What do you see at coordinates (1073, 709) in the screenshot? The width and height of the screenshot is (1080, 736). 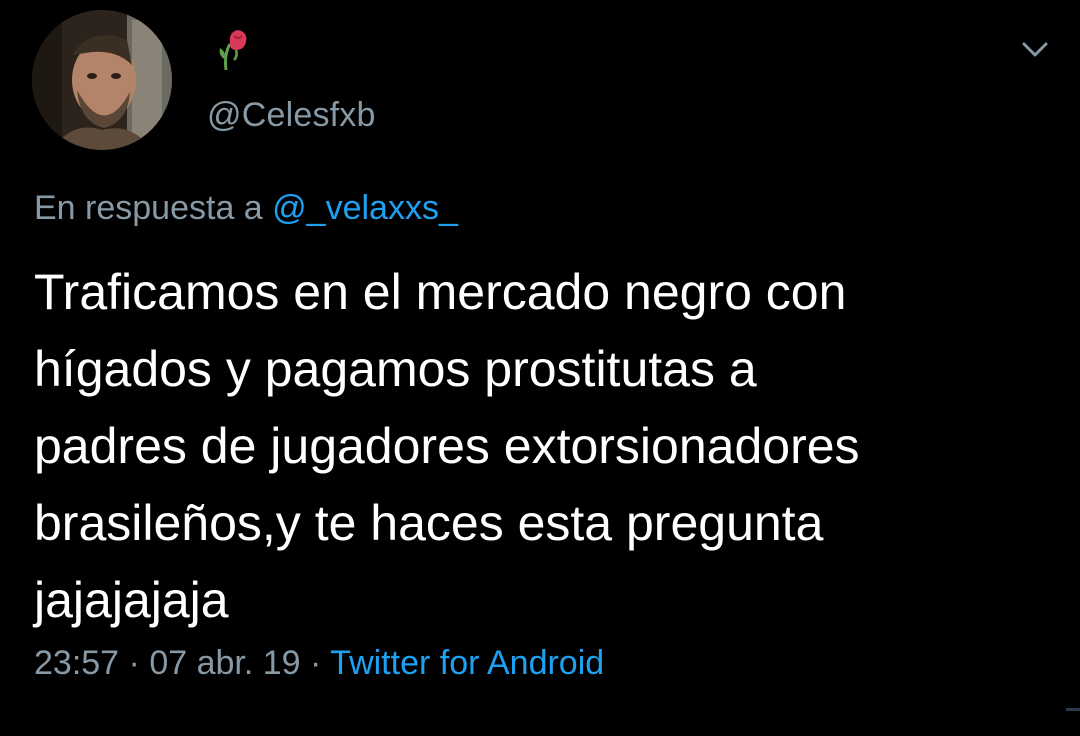 I see `divider` at bounding box center [1073, 709].